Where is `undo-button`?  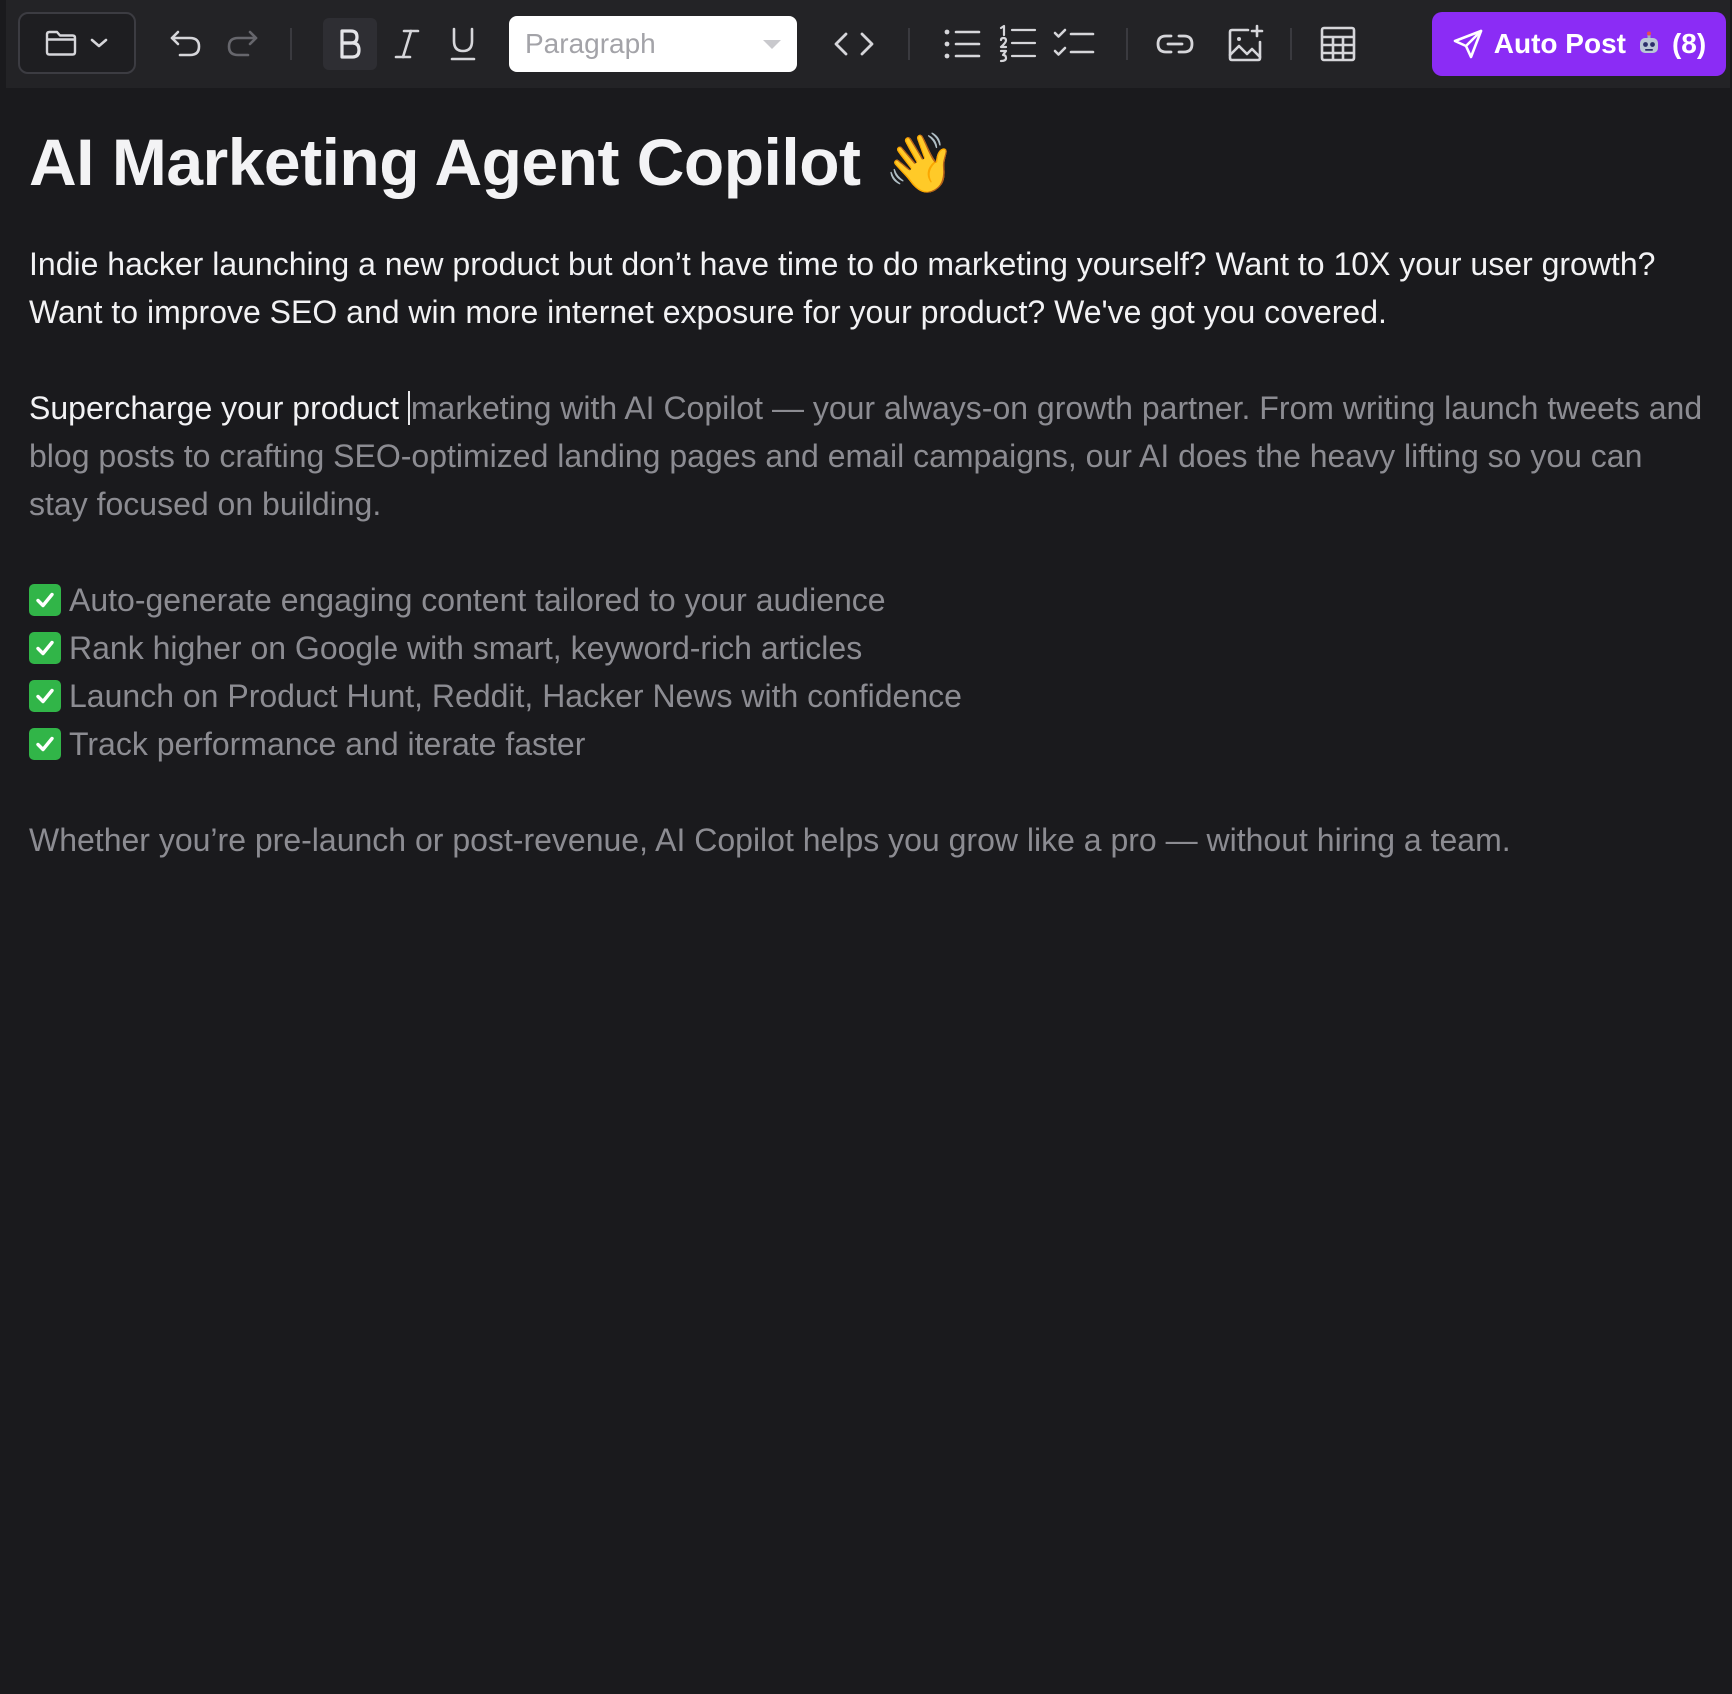 undo-button is located at coordinates (186, 44).